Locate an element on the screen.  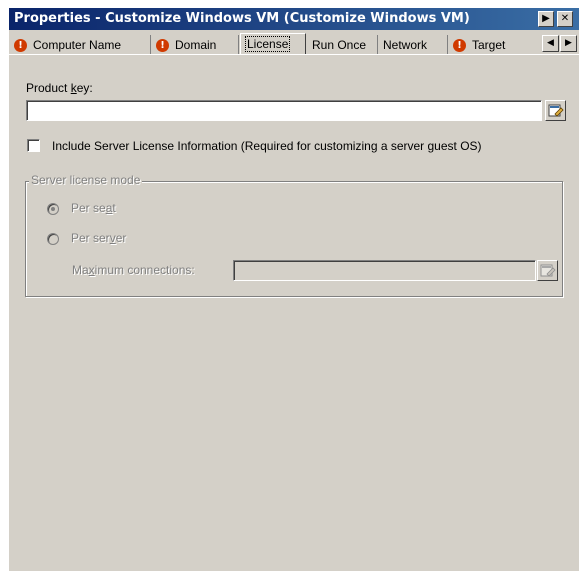
tab-panel-border is located at coordinates (294, 54).